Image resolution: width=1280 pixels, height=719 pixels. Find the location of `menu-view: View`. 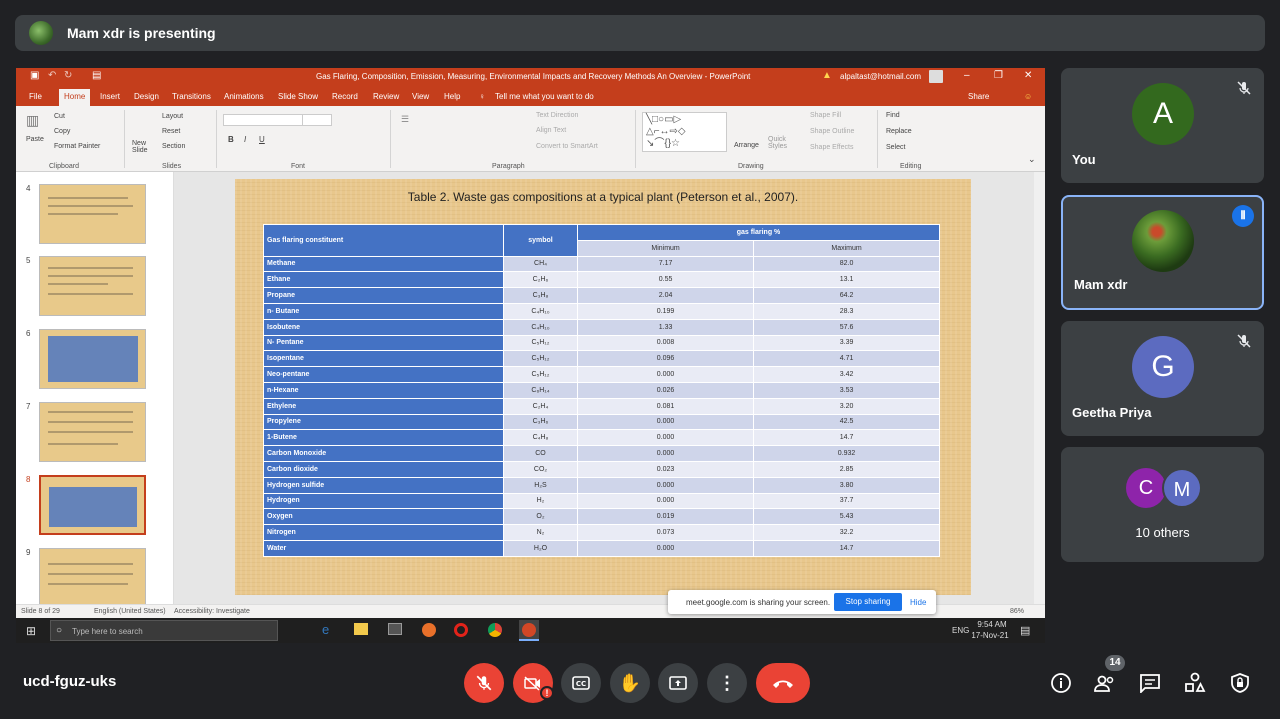

menu-view: View is located at coordinates (420, 96).